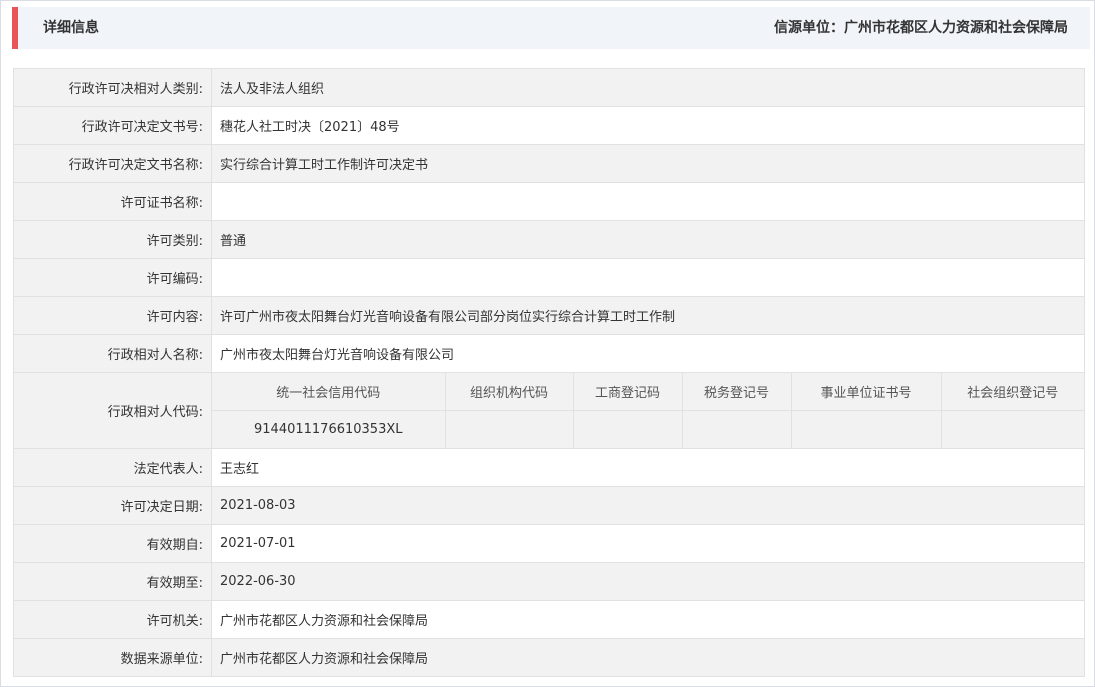 Image resolution: width=1095 pixels, height=687 pixels. I want to click on field-label: 许可决定日期:, so click(112, 505).